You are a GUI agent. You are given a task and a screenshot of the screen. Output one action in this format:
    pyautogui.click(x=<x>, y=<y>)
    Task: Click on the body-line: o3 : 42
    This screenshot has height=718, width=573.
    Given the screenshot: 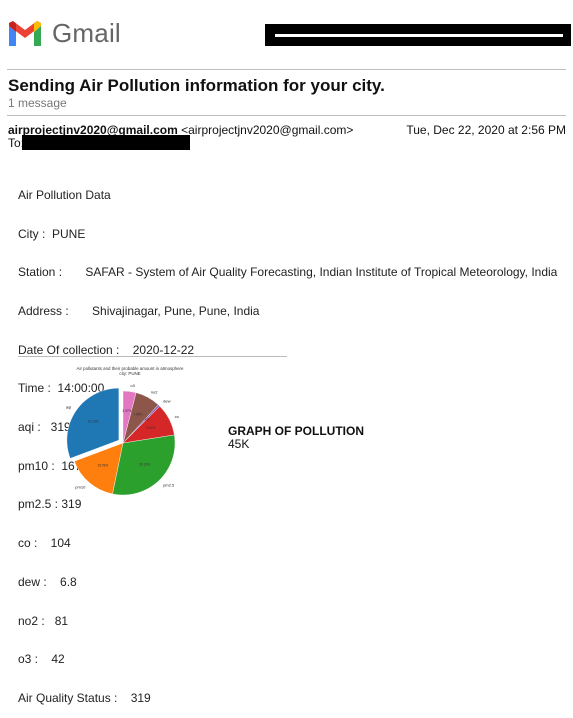 What is the action you would take?
    pyautogui.click(x=41, y=659)
    